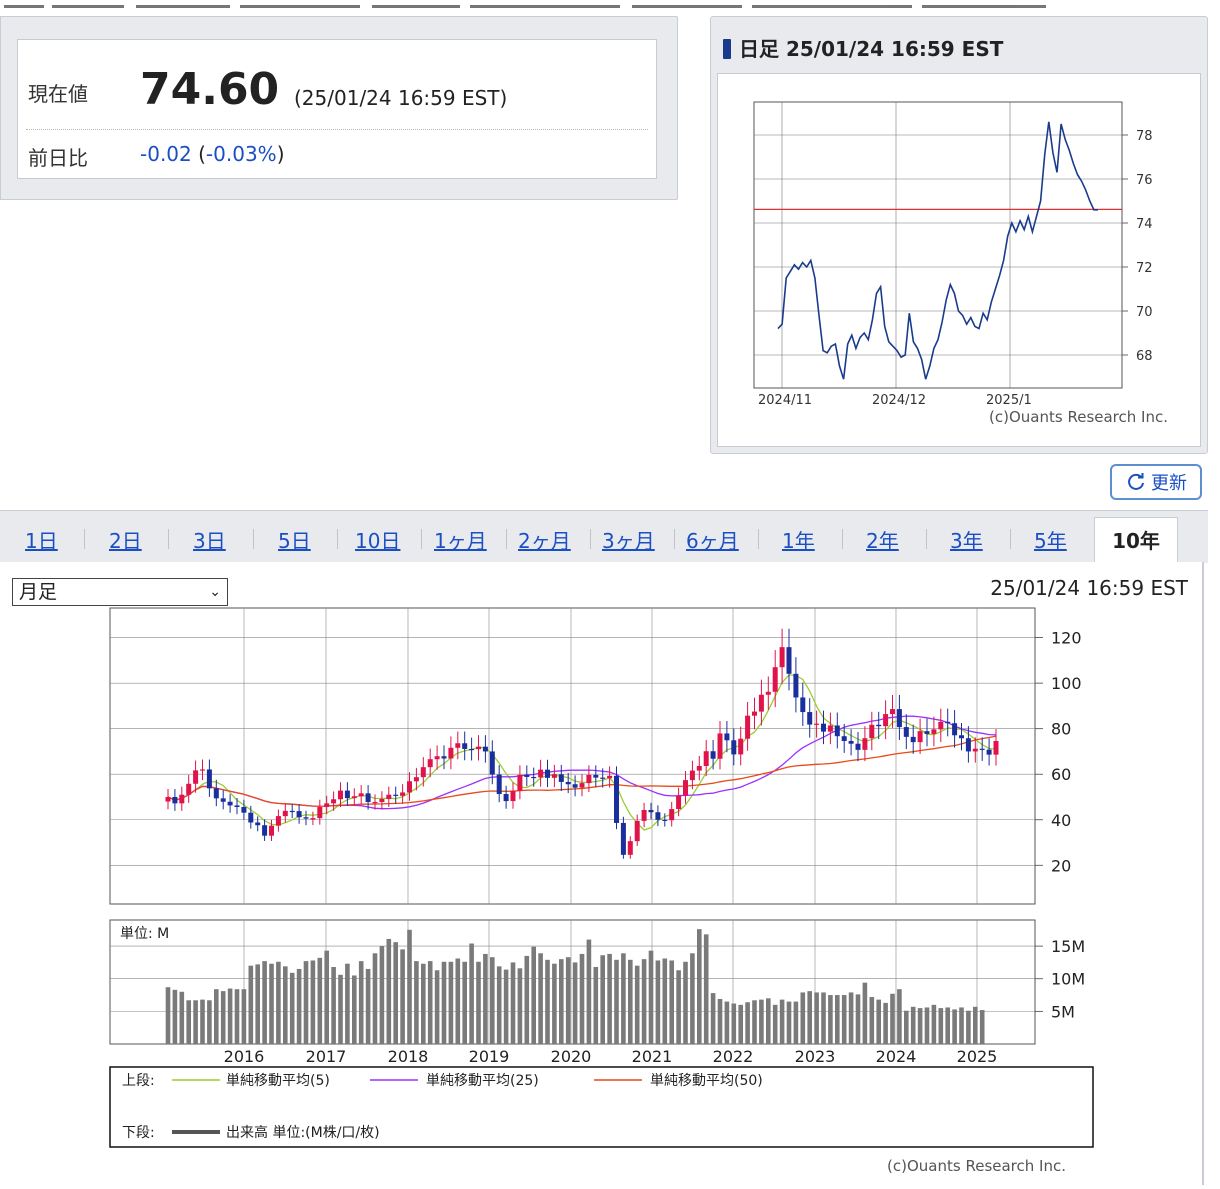 The width and height of the screenshot is (1220, 1189). Describe the element at coordinates (166, 154) in the screenshot. I see `change-absolute: -0.02` at that location.